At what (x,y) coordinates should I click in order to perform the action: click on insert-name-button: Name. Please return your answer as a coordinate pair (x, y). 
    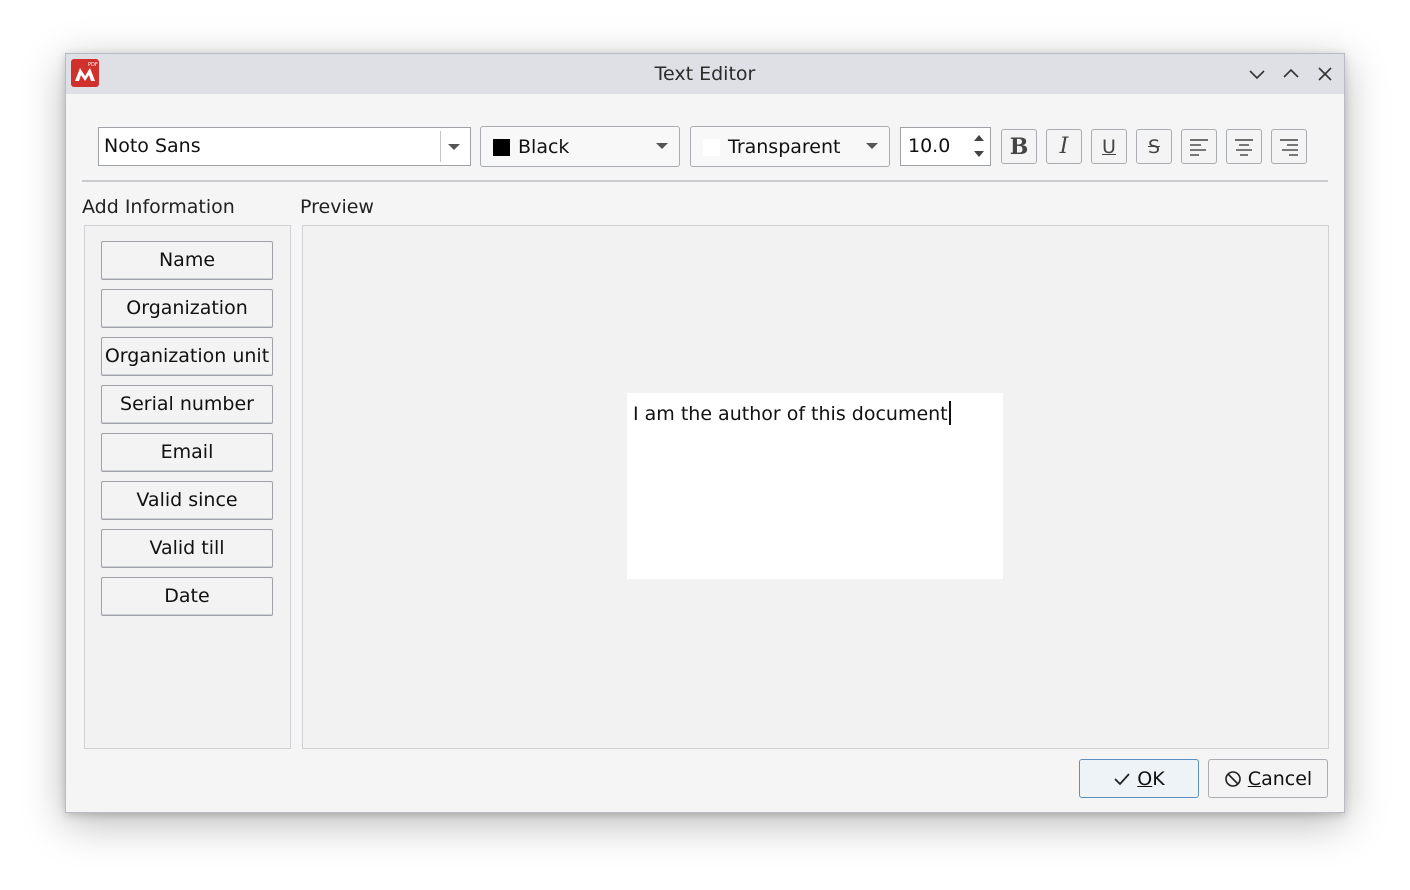
    Looking at the image, I should click on (187, 260).